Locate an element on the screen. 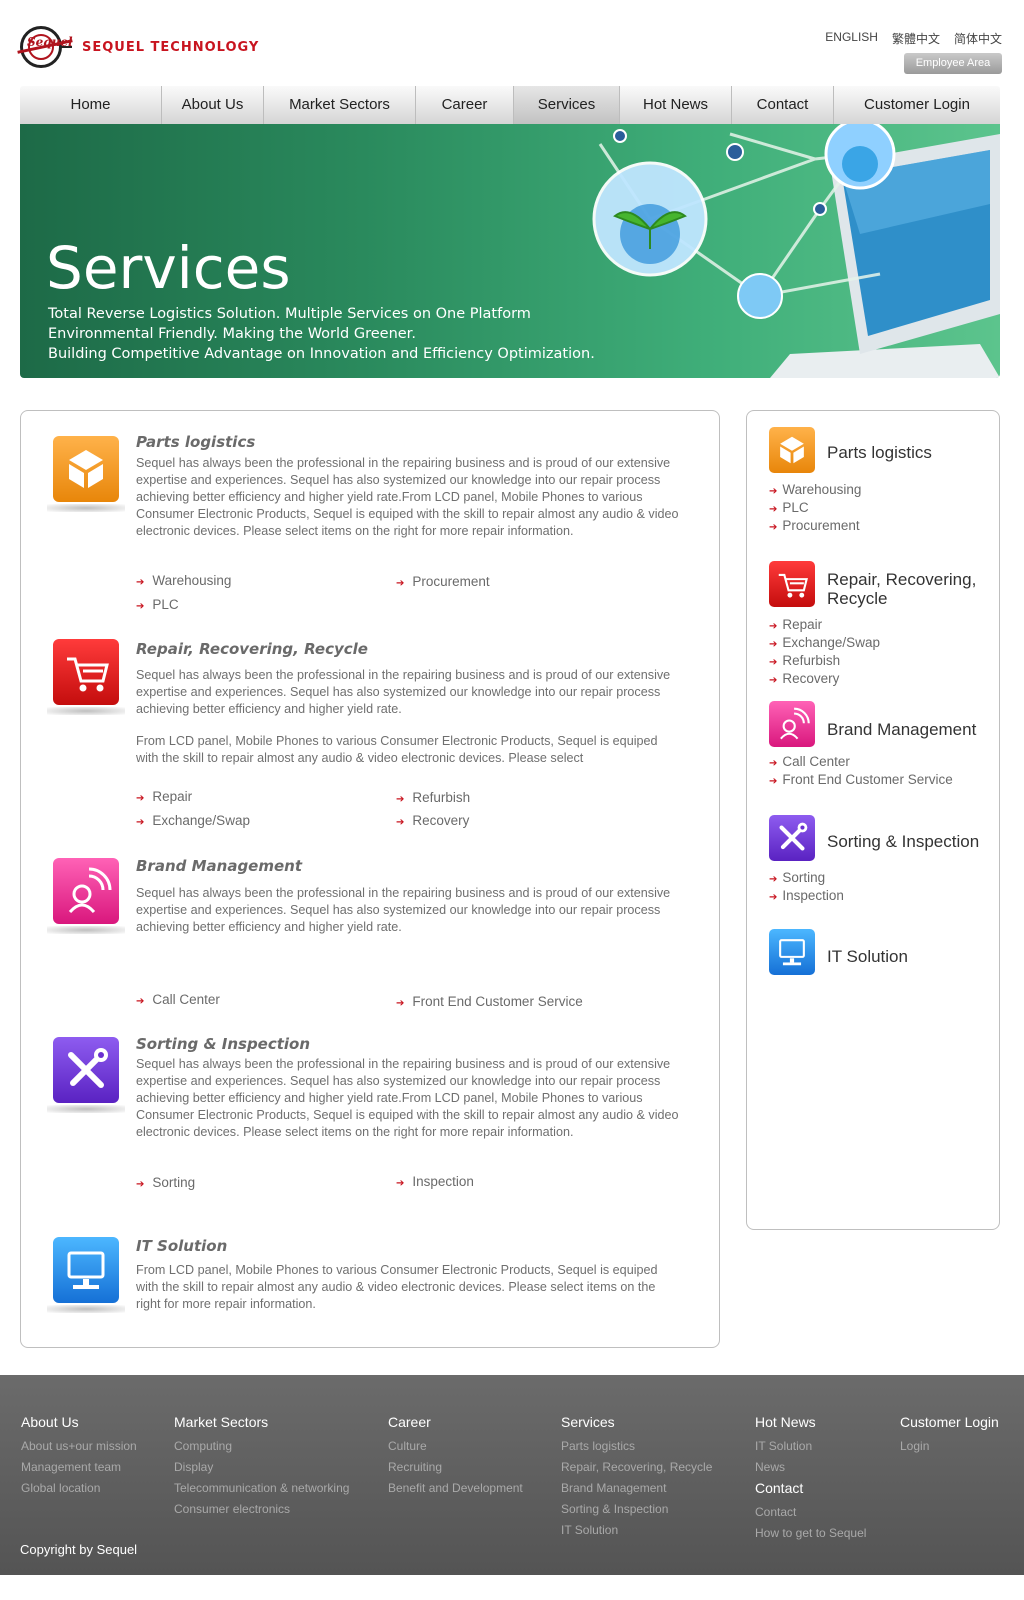  footer-link: Computing is located at coordinates (261, 1446).